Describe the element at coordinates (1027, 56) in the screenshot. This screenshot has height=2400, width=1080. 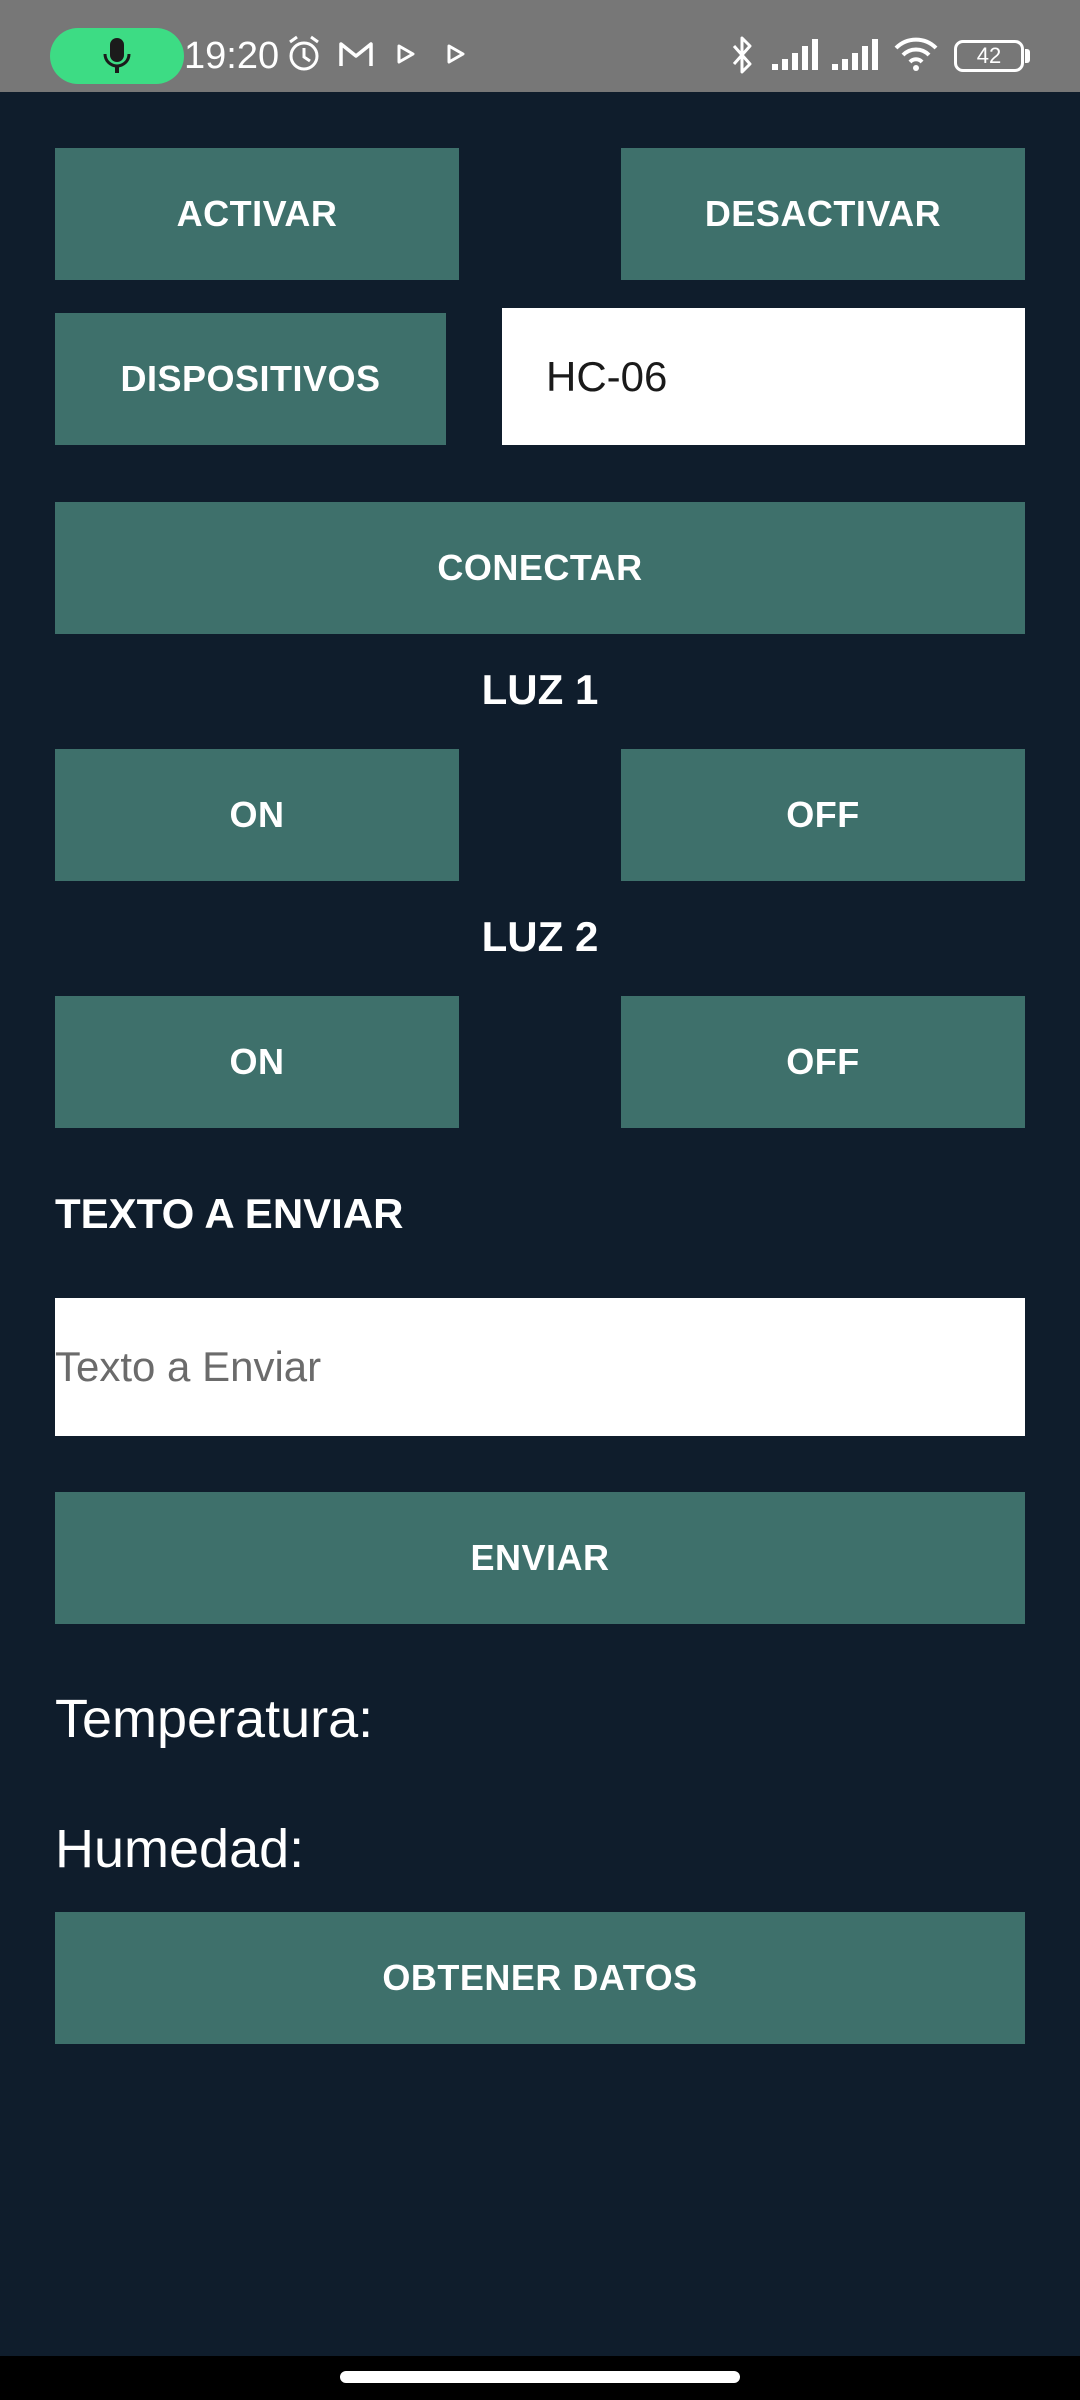
I see `battery-tip` at that location.